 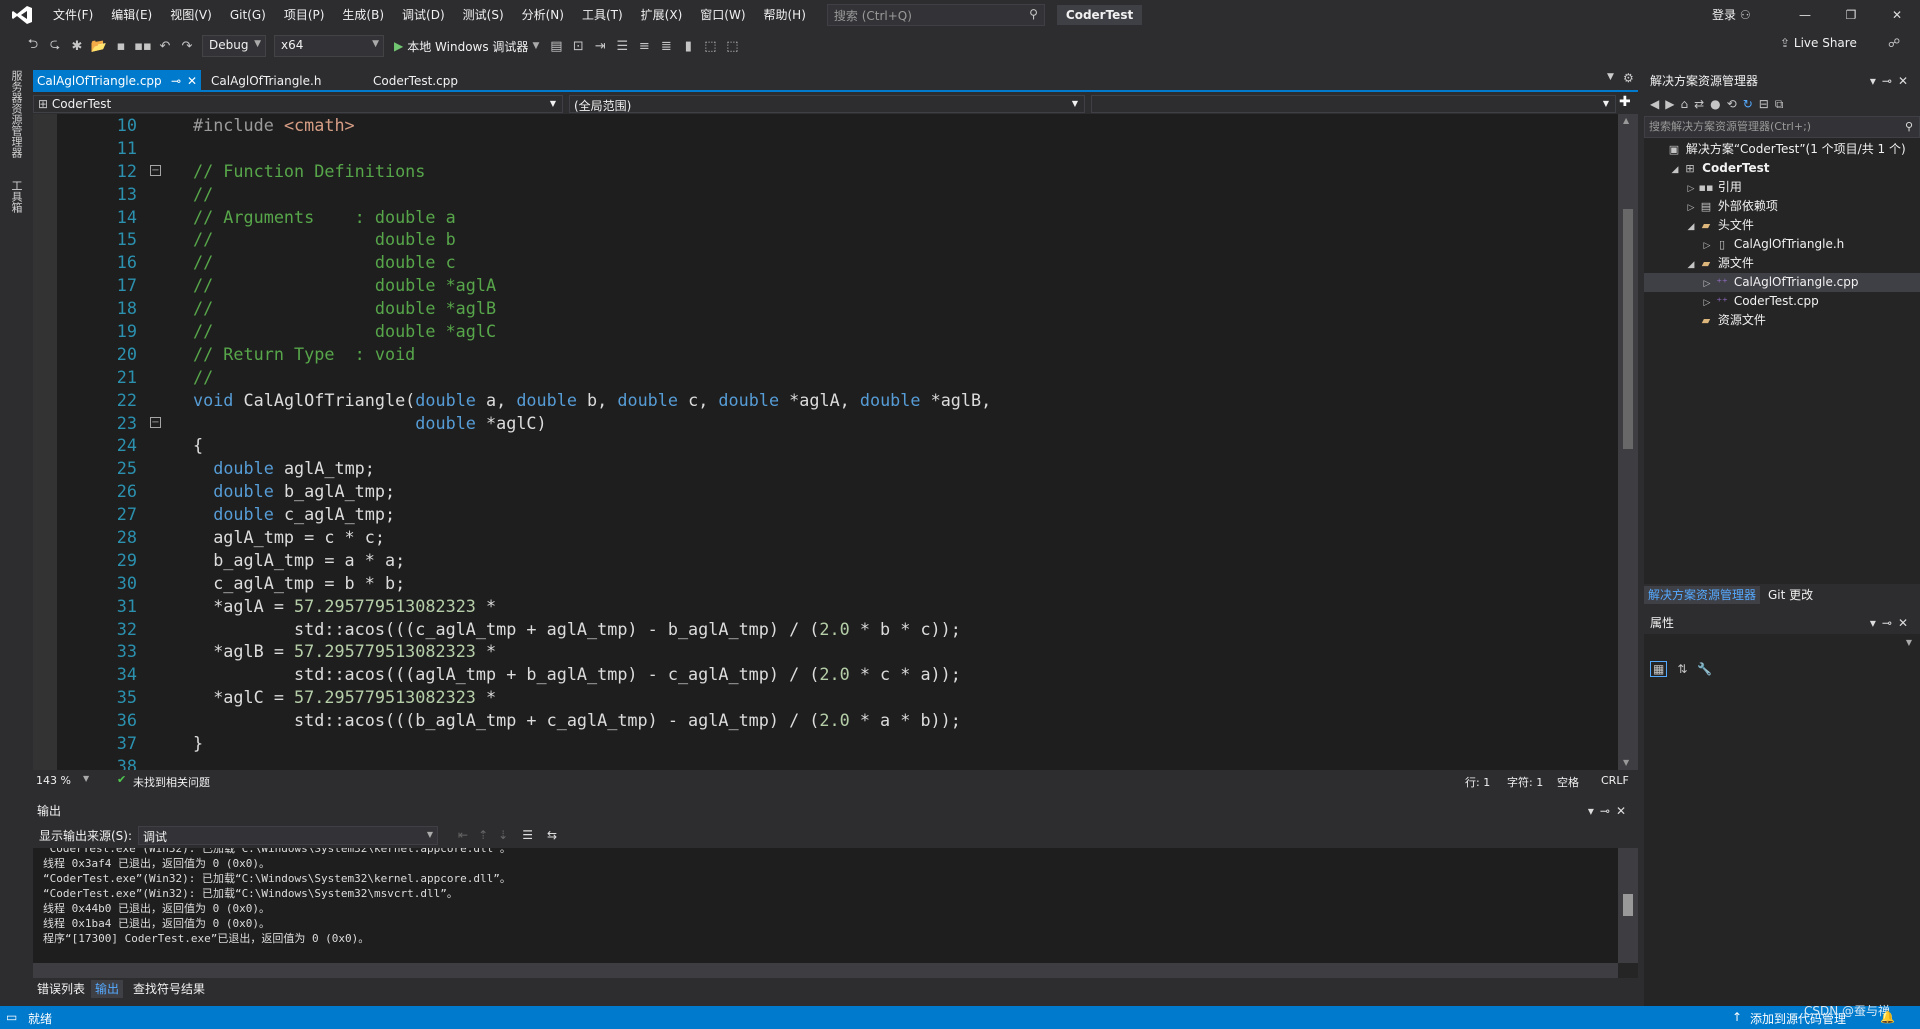 I want to click on home-icon: ⌂, so click(x=1684, y=104).